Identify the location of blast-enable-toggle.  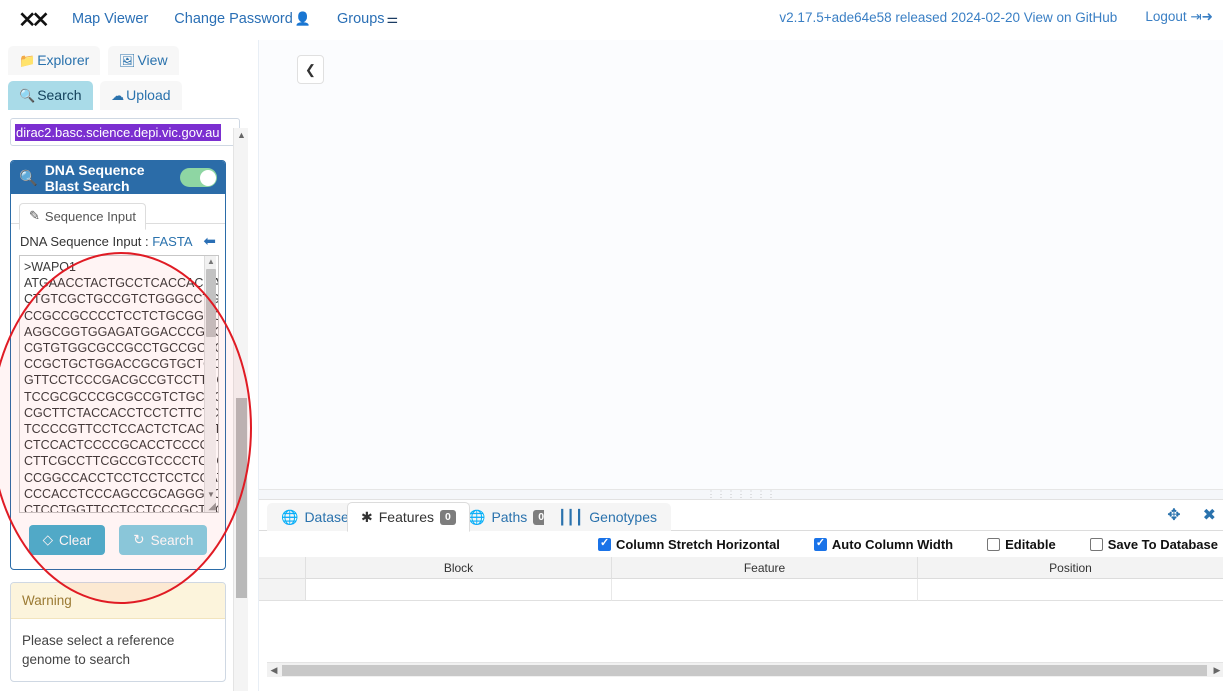
(198, 177).